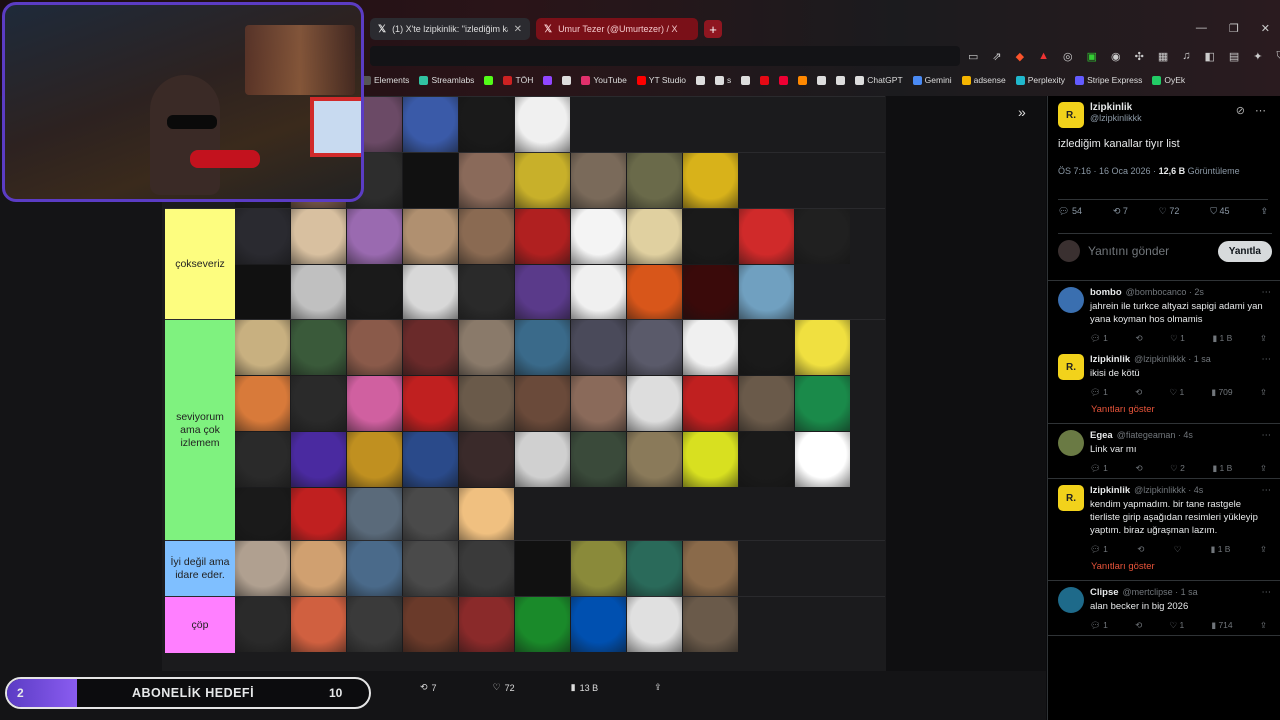 The height and width of the screenshot is (720, 1280). Describe the element at coordinates (1186, 56) in the screenshot. I see `music-icon: ♫` at that location.